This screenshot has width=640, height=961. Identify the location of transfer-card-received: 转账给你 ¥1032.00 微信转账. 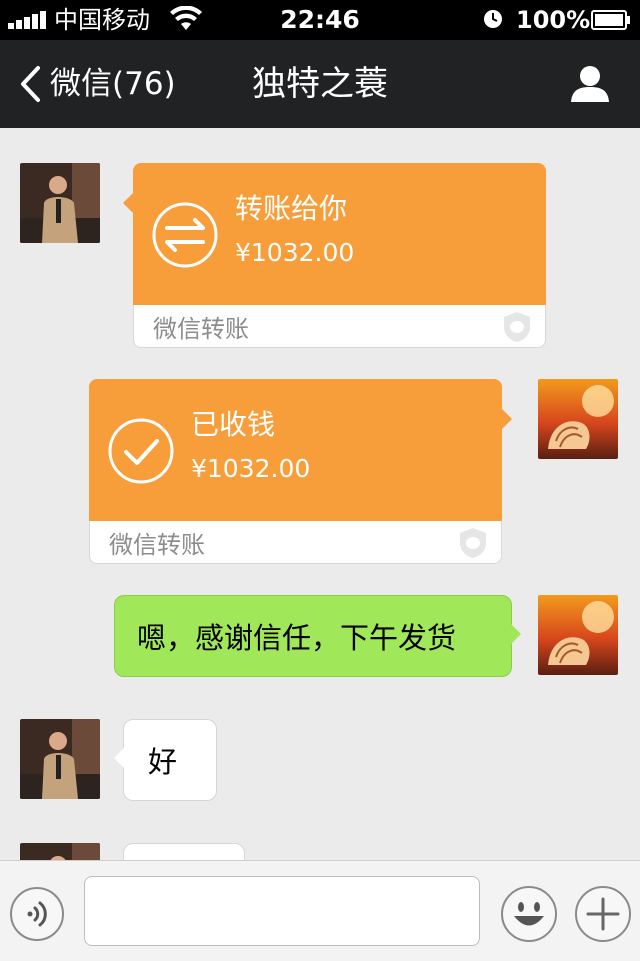
(334, 255).